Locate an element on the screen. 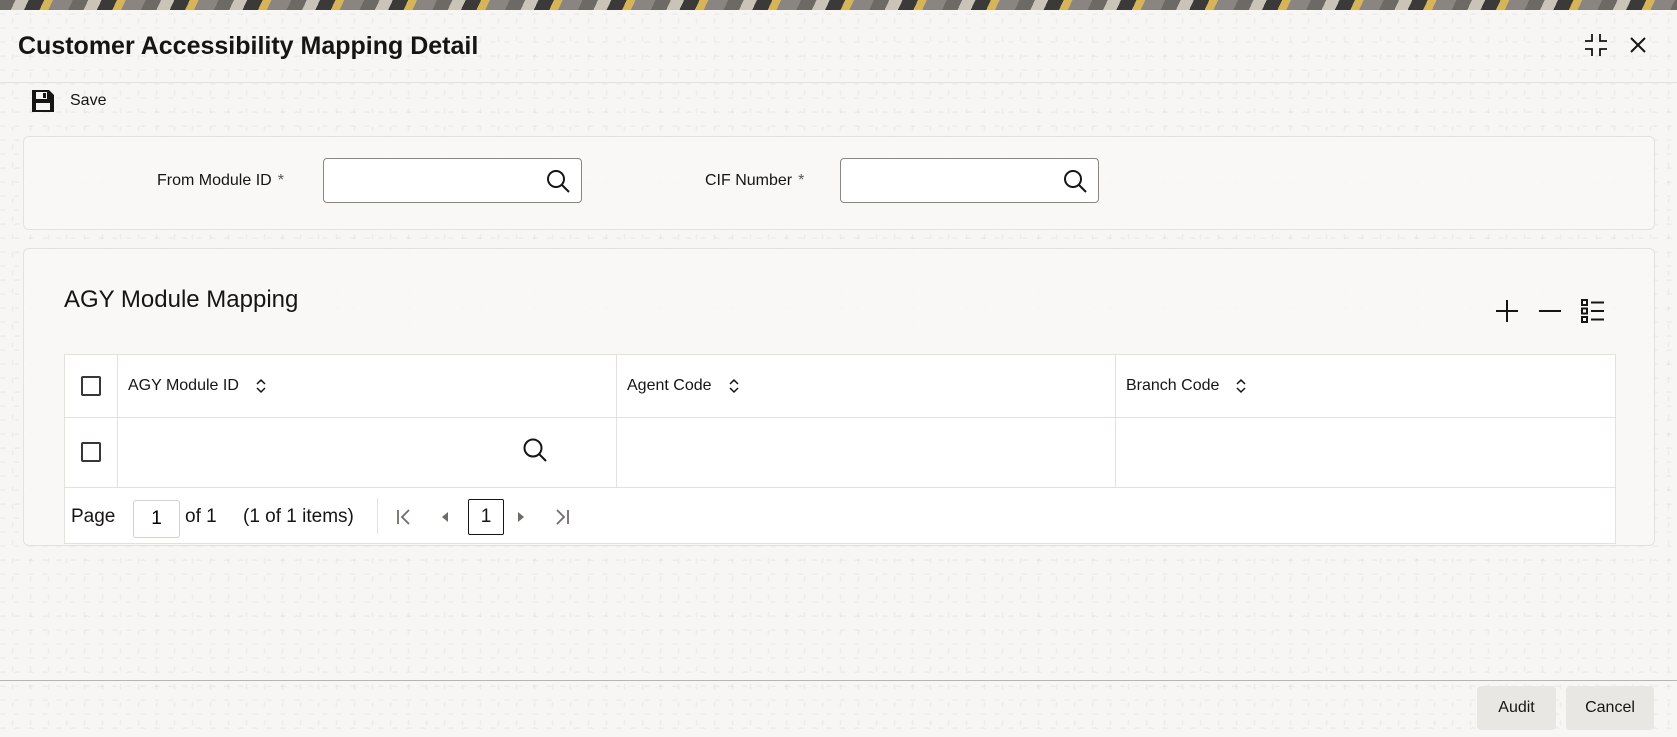 The width and height of the screenshot is (1677, 737). top-banner-strip is located at coordinates (838, 5).